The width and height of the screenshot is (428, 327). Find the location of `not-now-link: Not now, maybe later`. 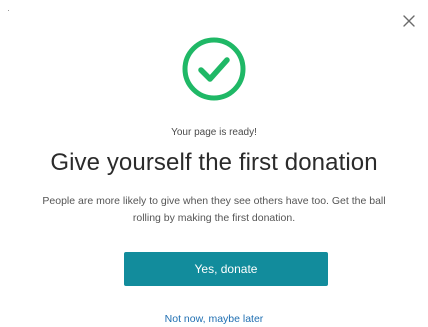

not-now-link: Not now, maybe later is located at coordinates (214, 319).